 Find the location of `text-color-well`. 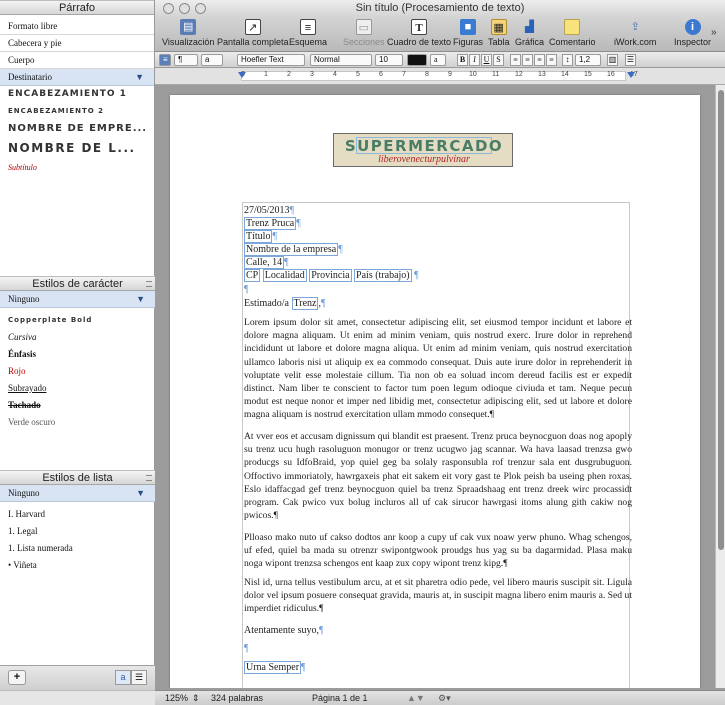

text-color-well is located at coordinates (417, 60).